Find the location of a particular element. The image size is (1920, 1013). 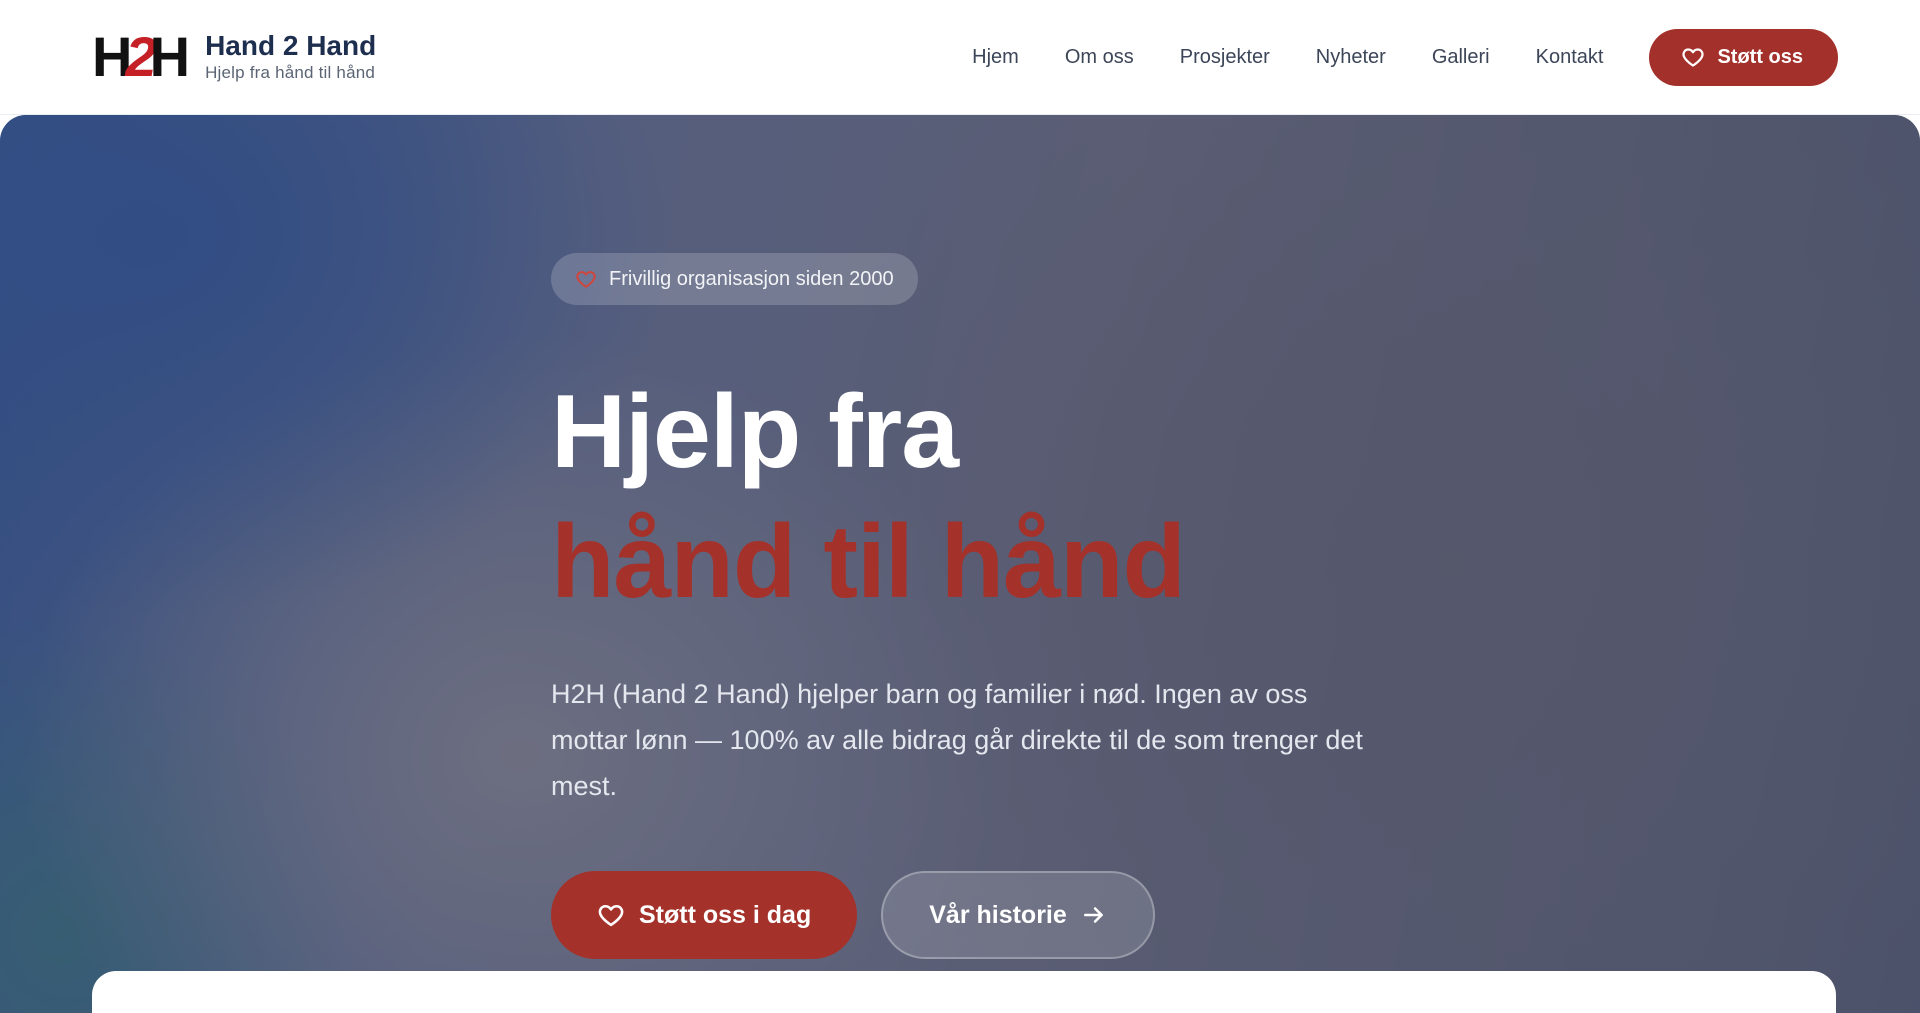

support-us-button: Støtt oss is located at coordinates (1743, 57).